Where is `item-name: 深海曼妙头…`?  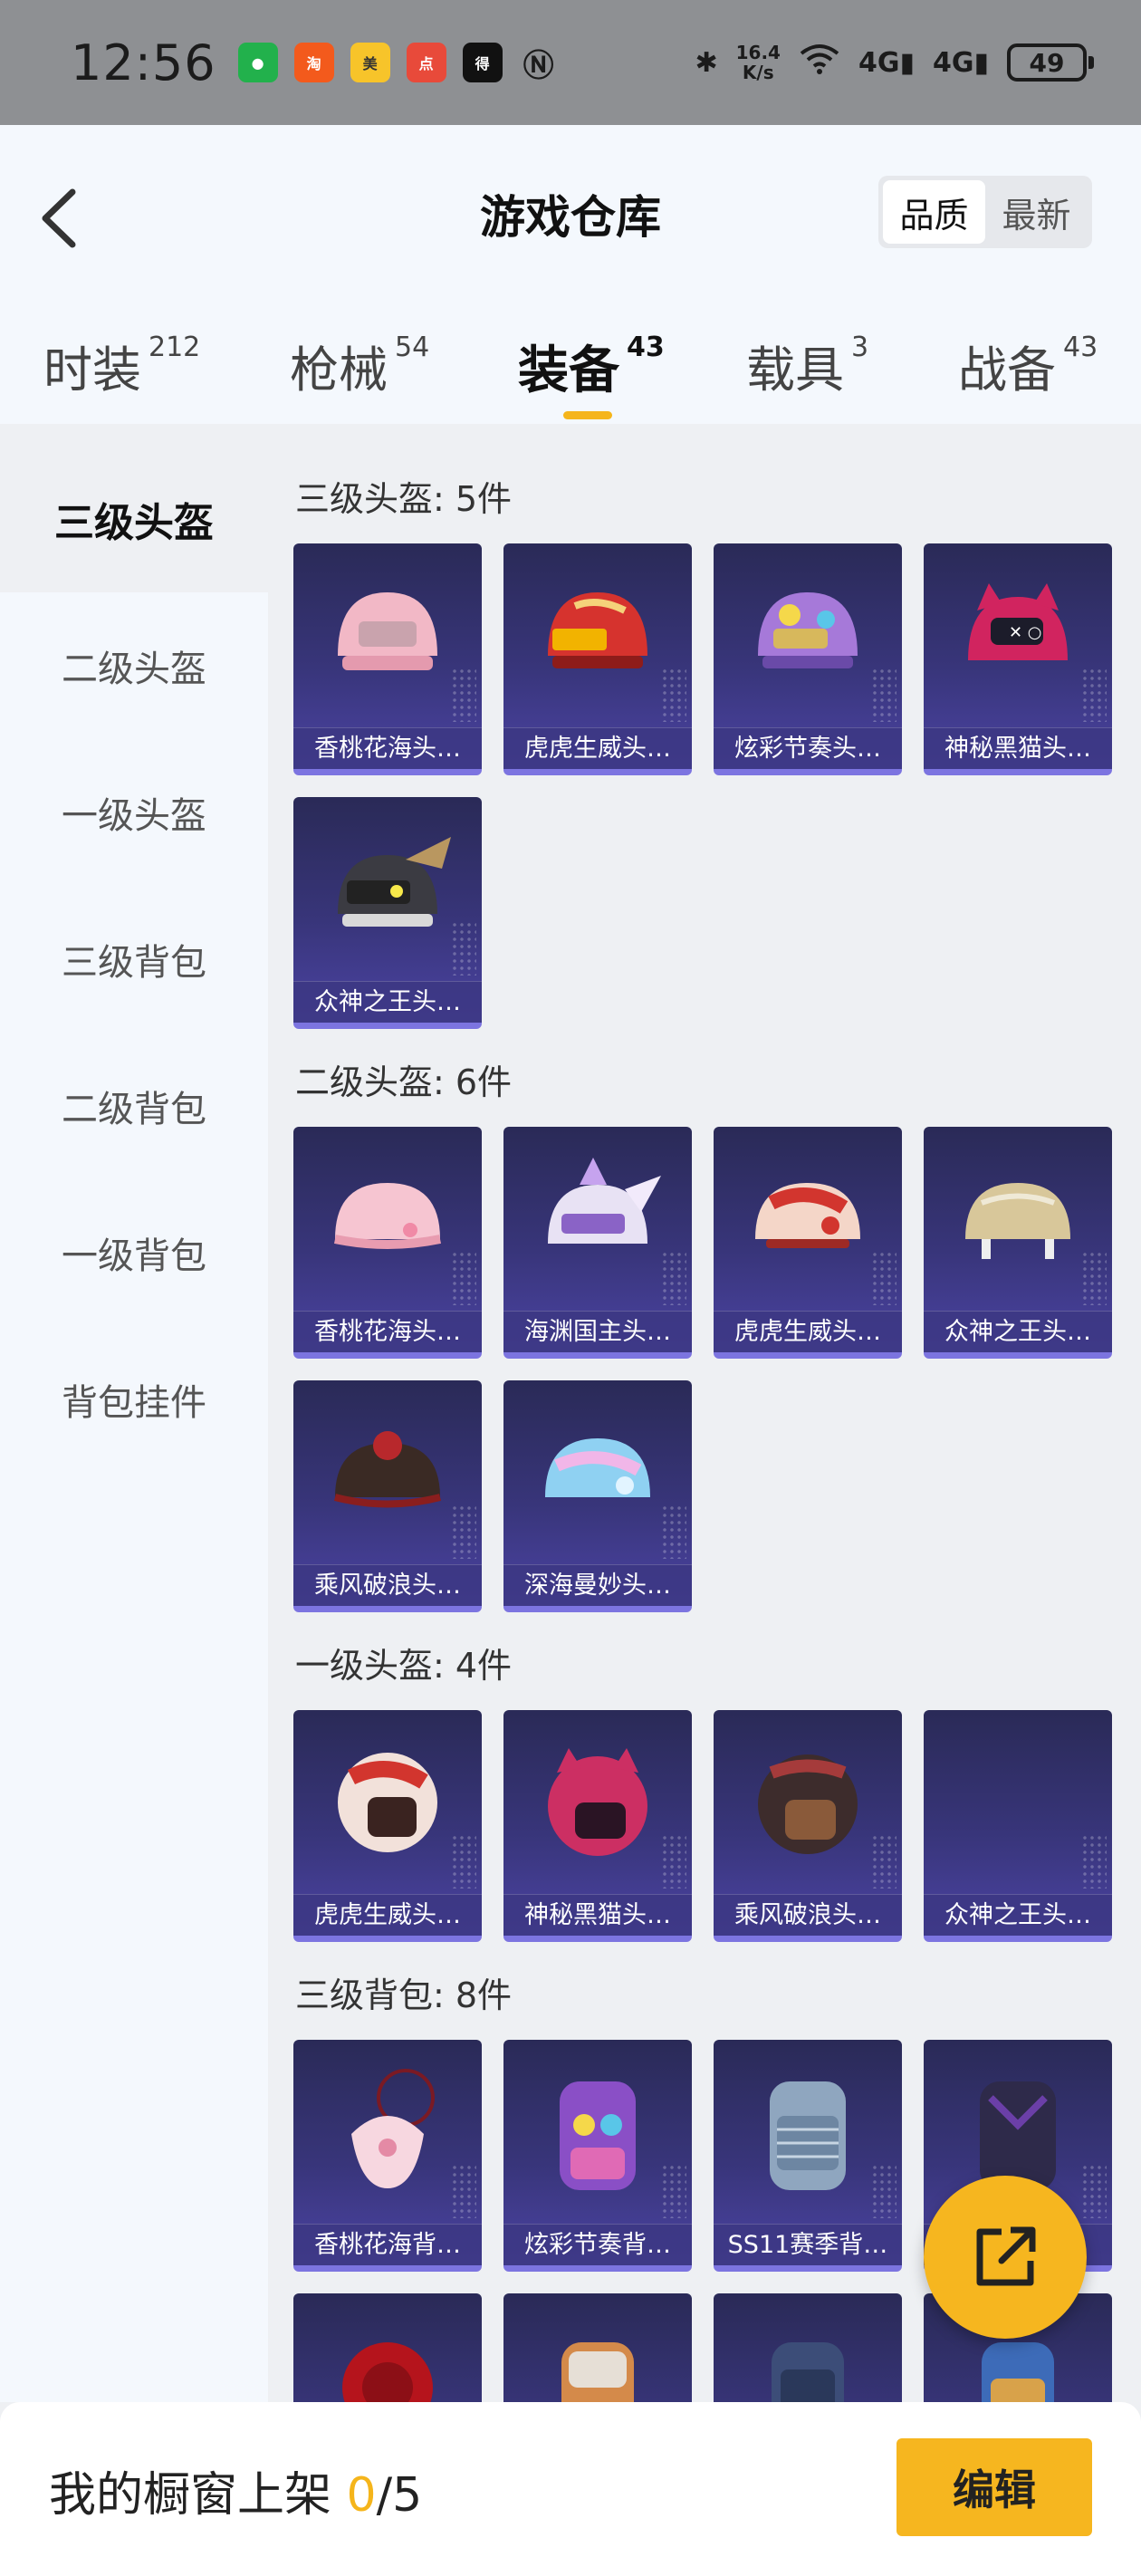
item-name: 深海曼妙头… is located at coordinates (597, 1585).